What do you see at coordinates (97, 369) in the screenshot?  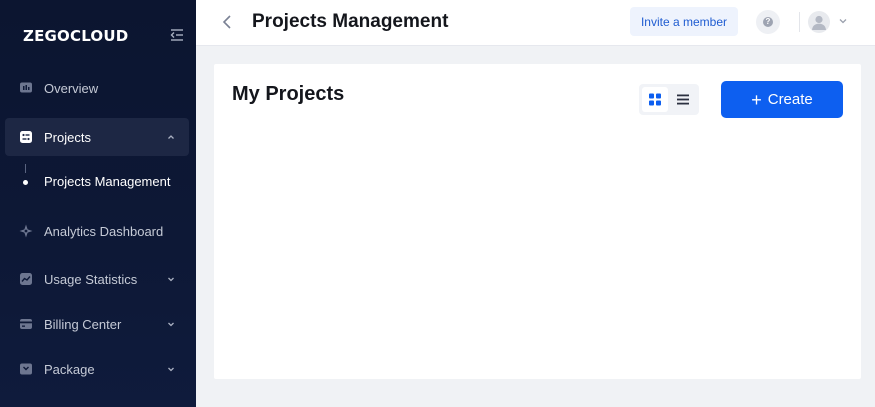 I see `sidebar-item-package: Package` at bounding box center [97, 369].